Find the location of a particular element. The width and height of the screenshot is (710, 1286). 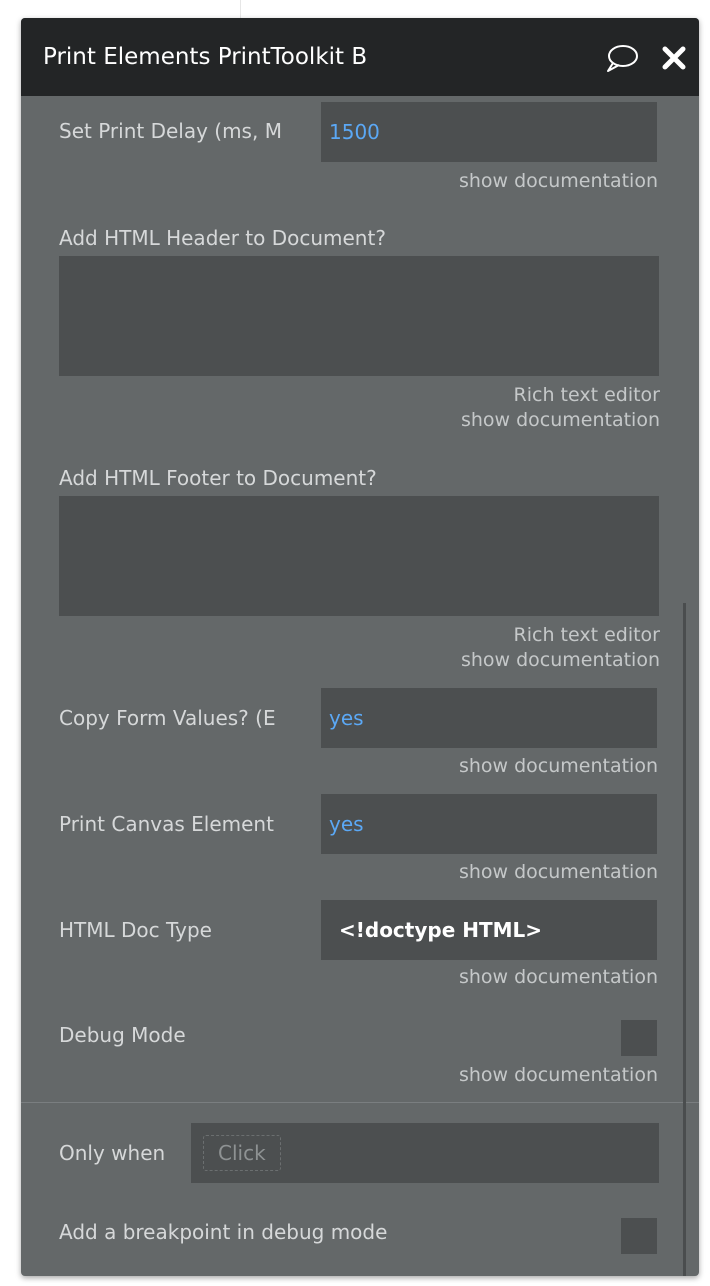

html-footer-textarea is located at coordinates (359, 556).